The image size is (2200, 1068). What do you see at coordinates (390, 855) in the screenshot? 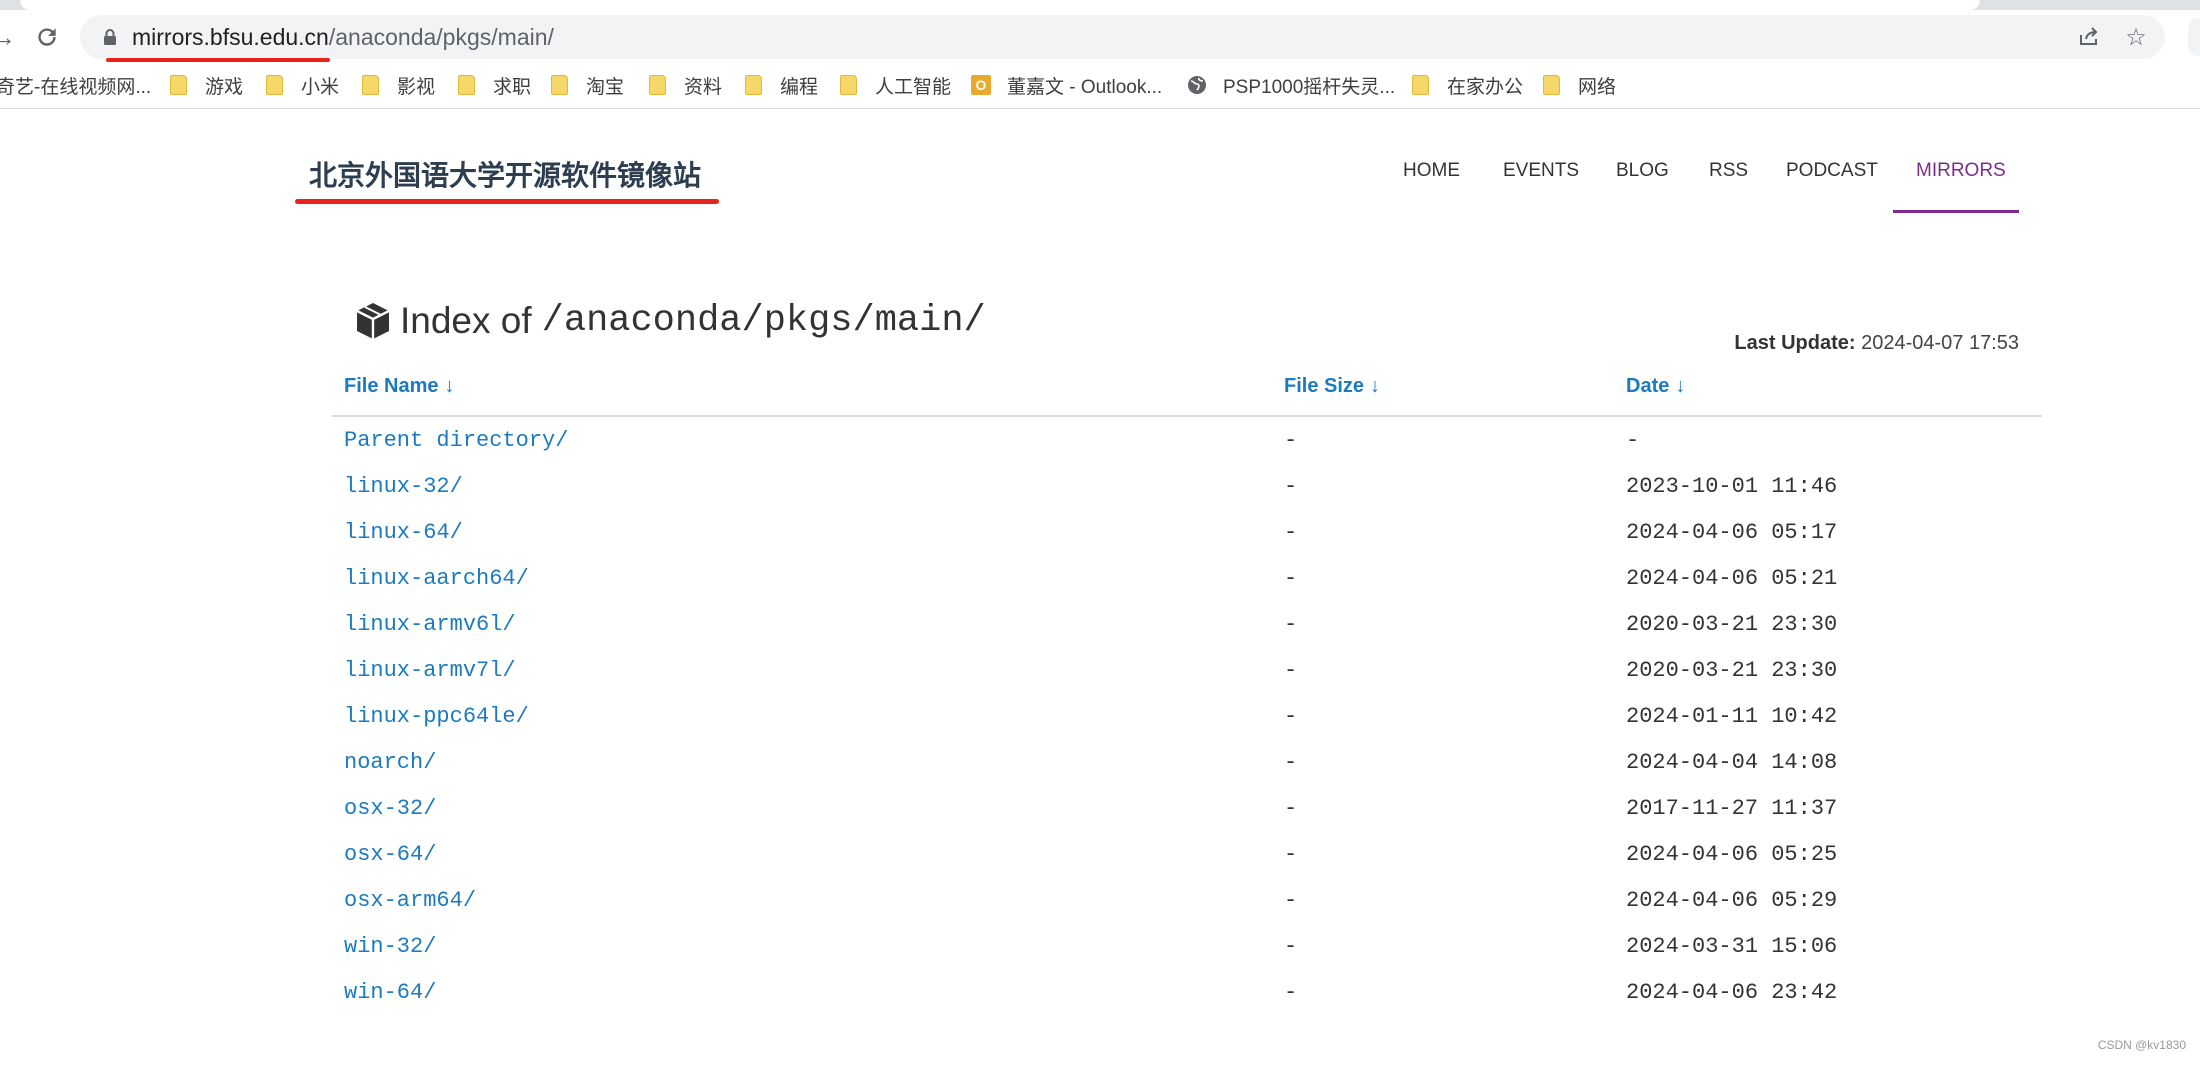
I see `file-link: osx-64/` at bounding box center [390, 855].